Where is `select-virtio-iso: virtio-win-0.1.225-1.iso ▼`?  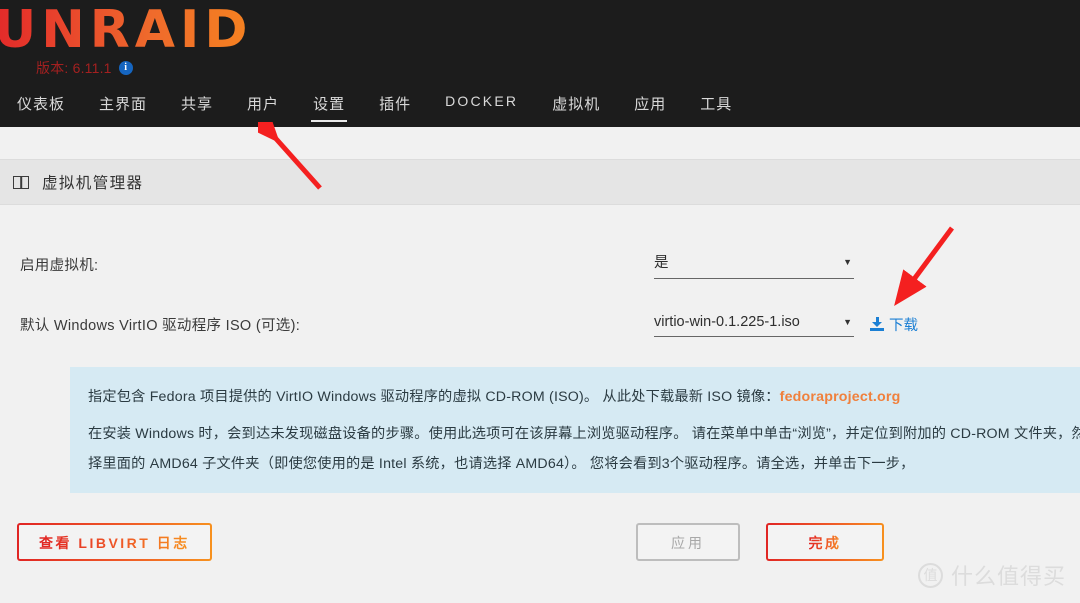 select-virtio-iso: virtio-win-0.1.225-1.iso ▼ is located at coordinates (754, 324).